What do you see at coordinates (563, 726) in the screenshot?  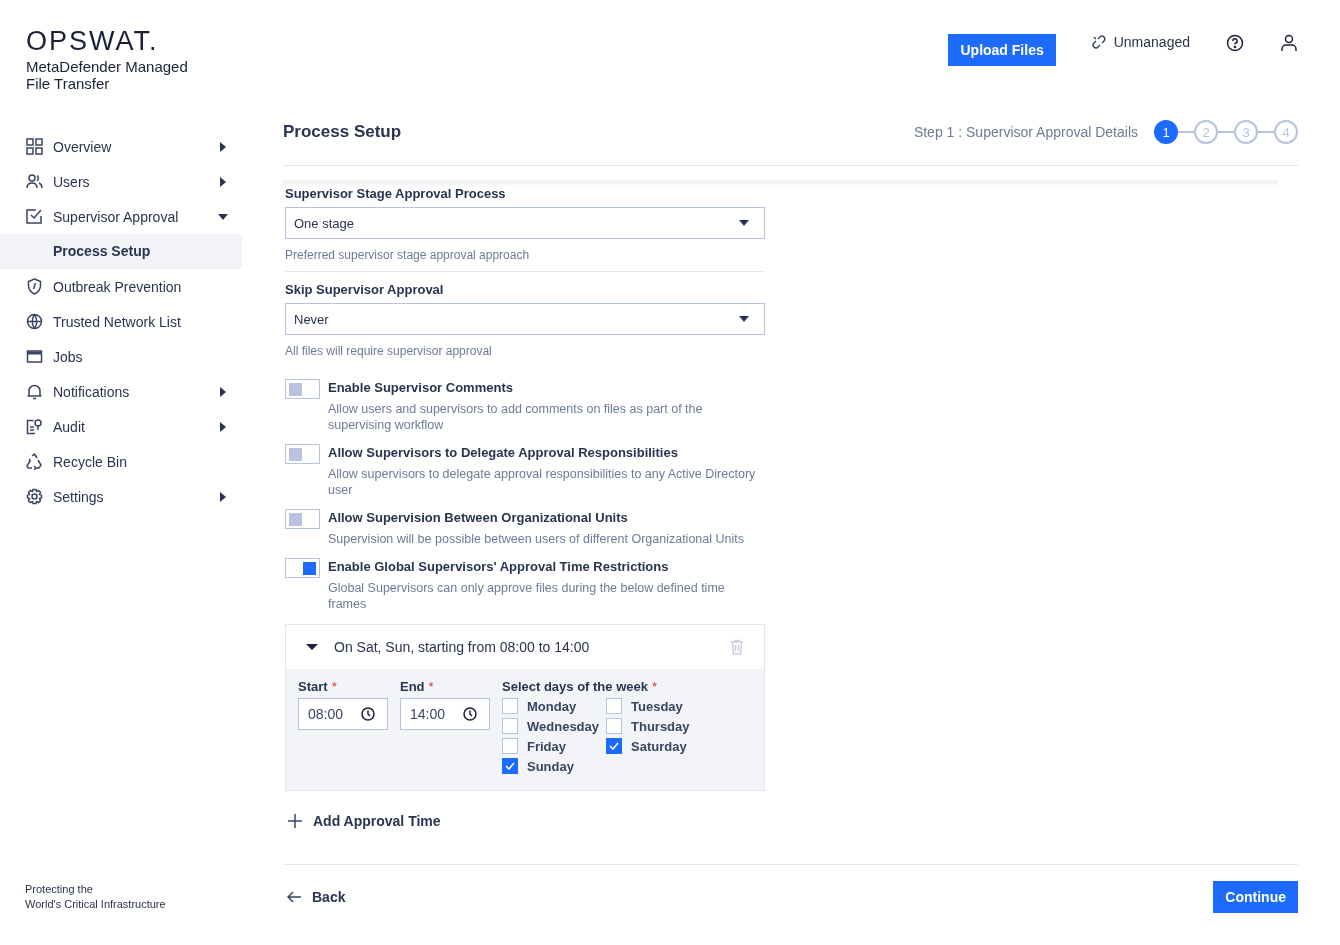 I see `checkbox-label: Wednesday` at bounding box center [563, 726].